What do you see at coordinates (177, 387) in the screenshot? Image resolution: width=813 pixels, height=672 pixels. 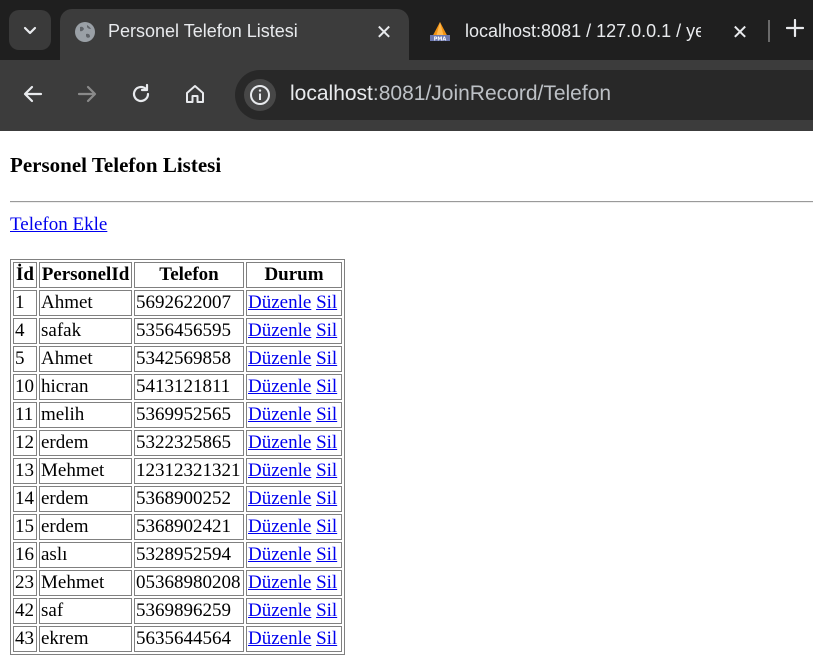 I see `table-row: 10 hicran 5413121811 Düzenle Sil` at bounding box center [177, 387].